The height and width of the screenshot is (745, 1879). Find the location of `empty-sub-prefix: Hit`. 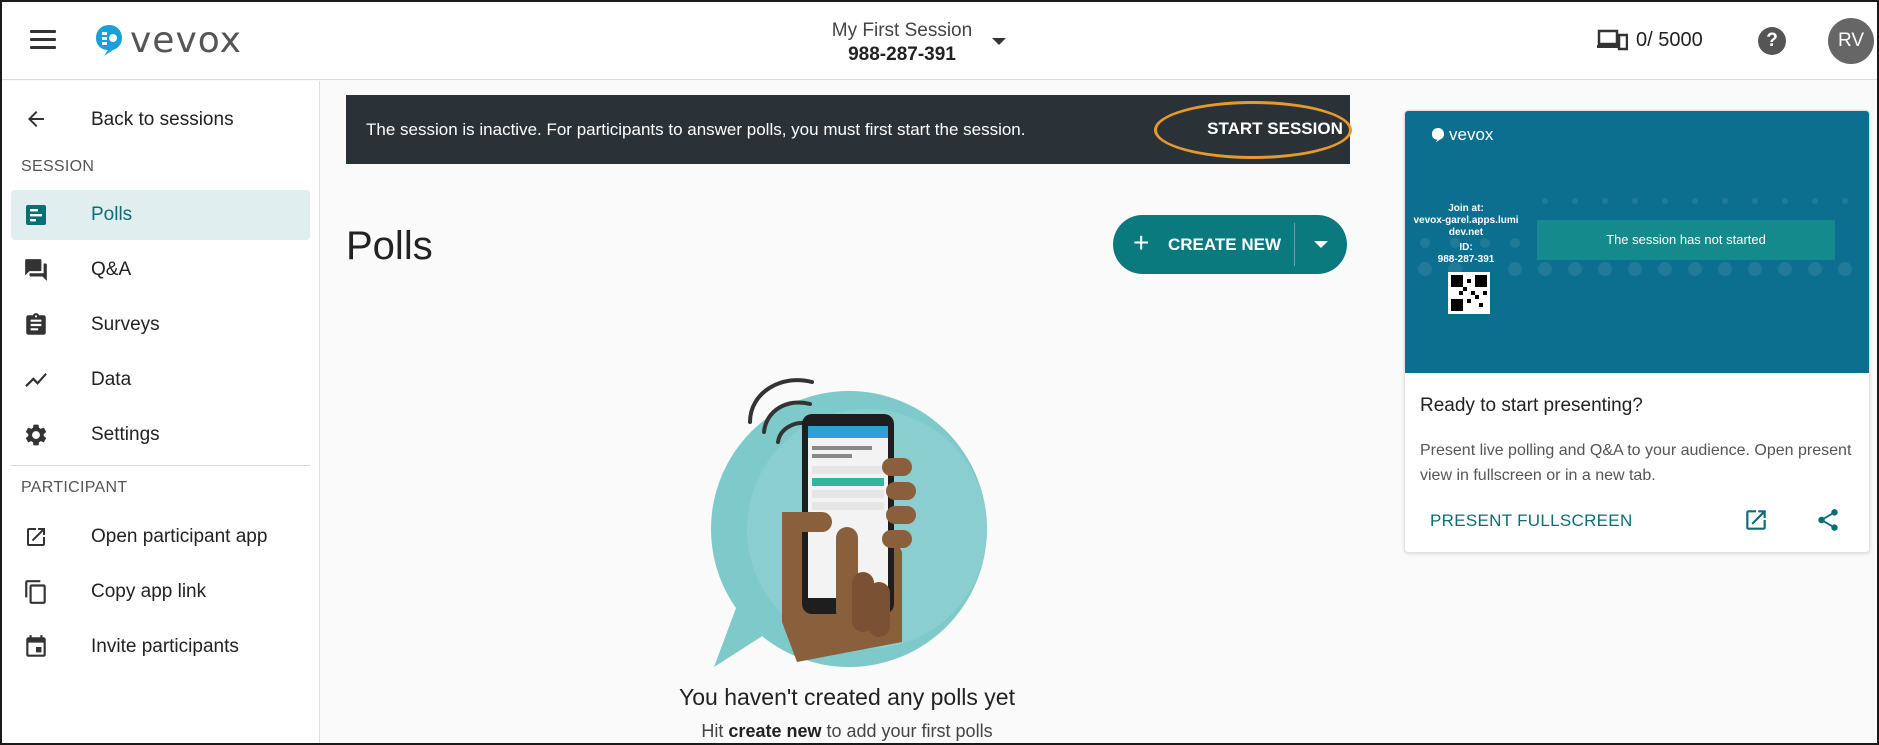

empty-sub-prefix: Hit is located at coordinates (715, 731).